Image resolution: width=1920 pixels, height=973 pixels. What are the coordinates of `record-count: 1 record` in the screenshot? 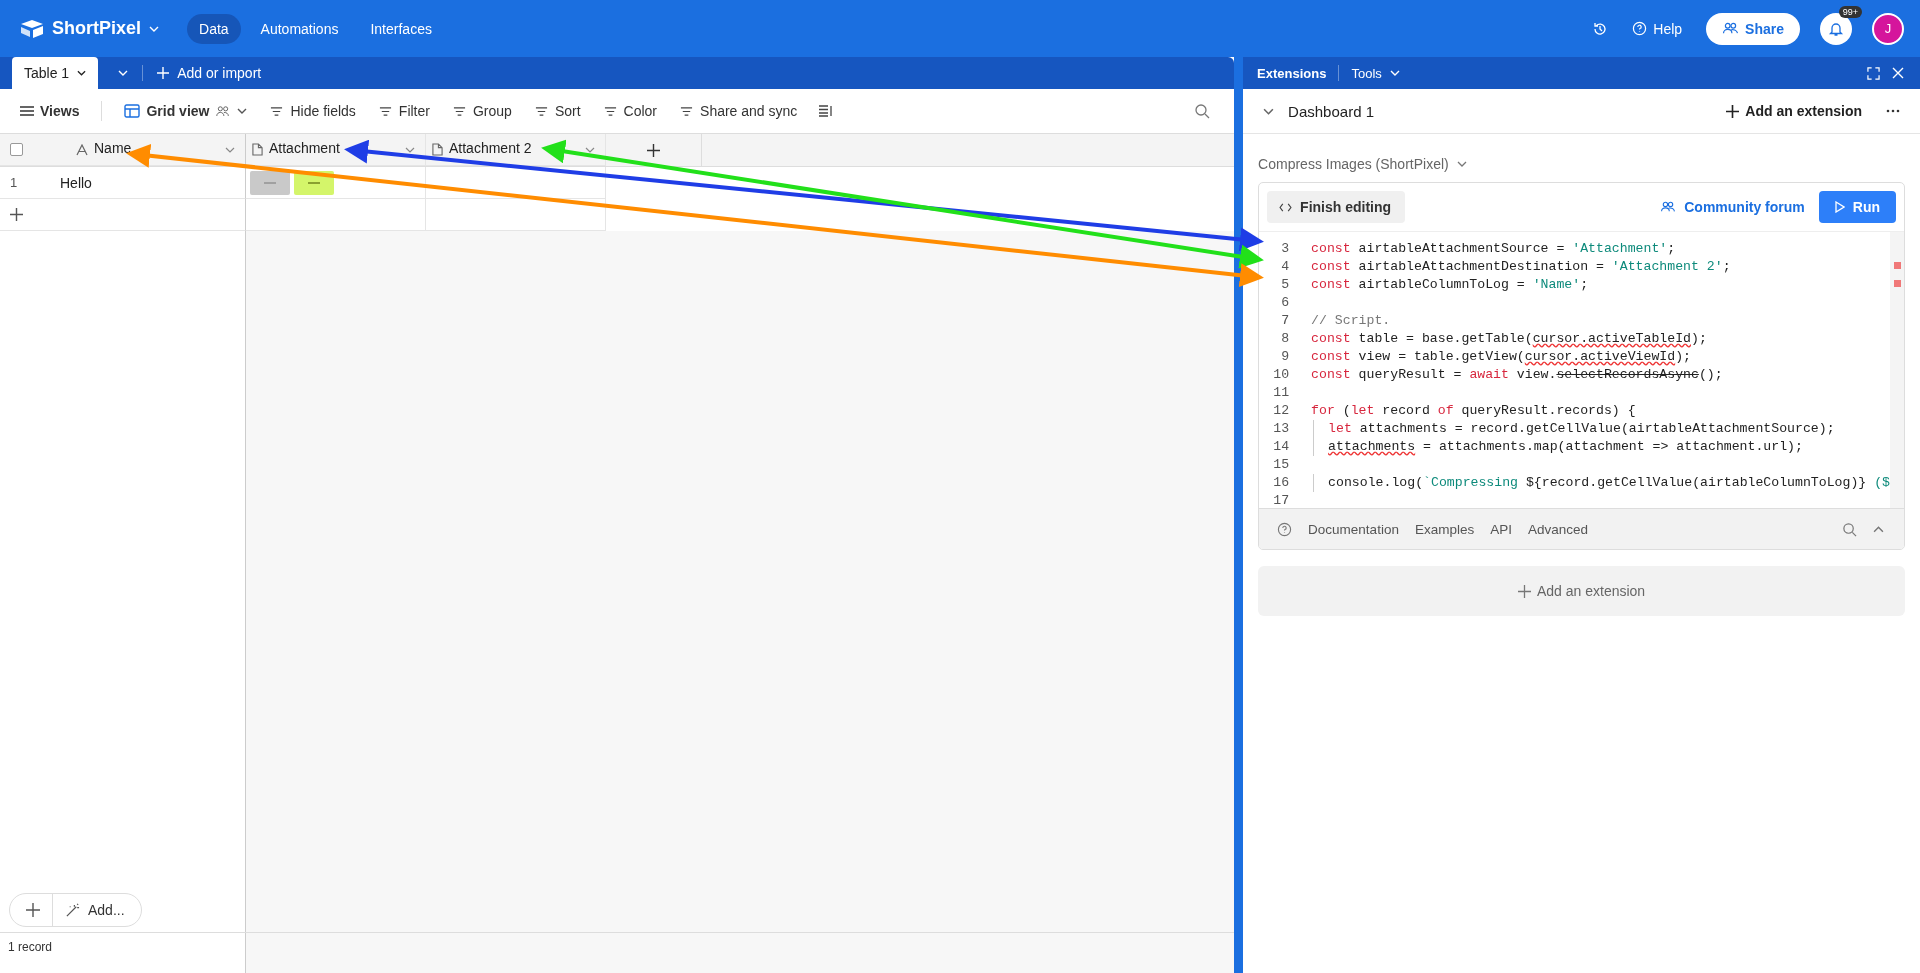 It's located at (30, 947).